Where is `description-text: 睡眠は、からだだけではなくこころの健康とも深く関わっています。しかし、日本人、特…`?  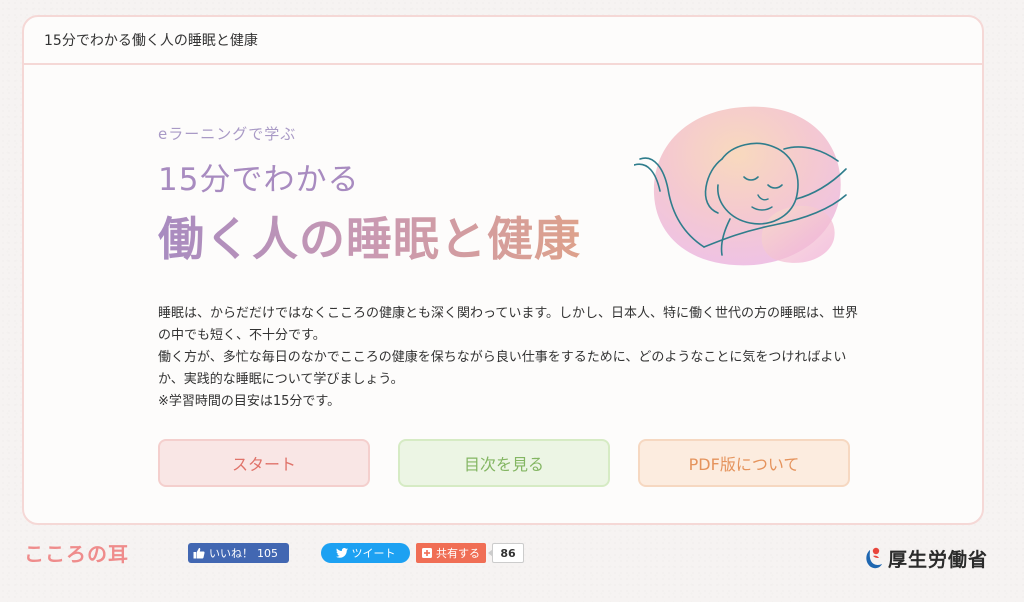 description-text: 睡眠は、からだだけではなくこころの健康とも深く関わっています。しかし、日本人、特… is located at coordinates (511, 358).